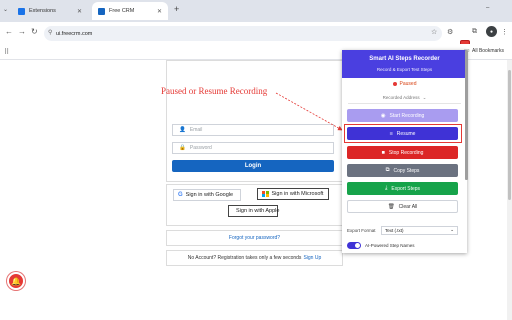  I want to click on recording-status: Paused, so click(404, 84).